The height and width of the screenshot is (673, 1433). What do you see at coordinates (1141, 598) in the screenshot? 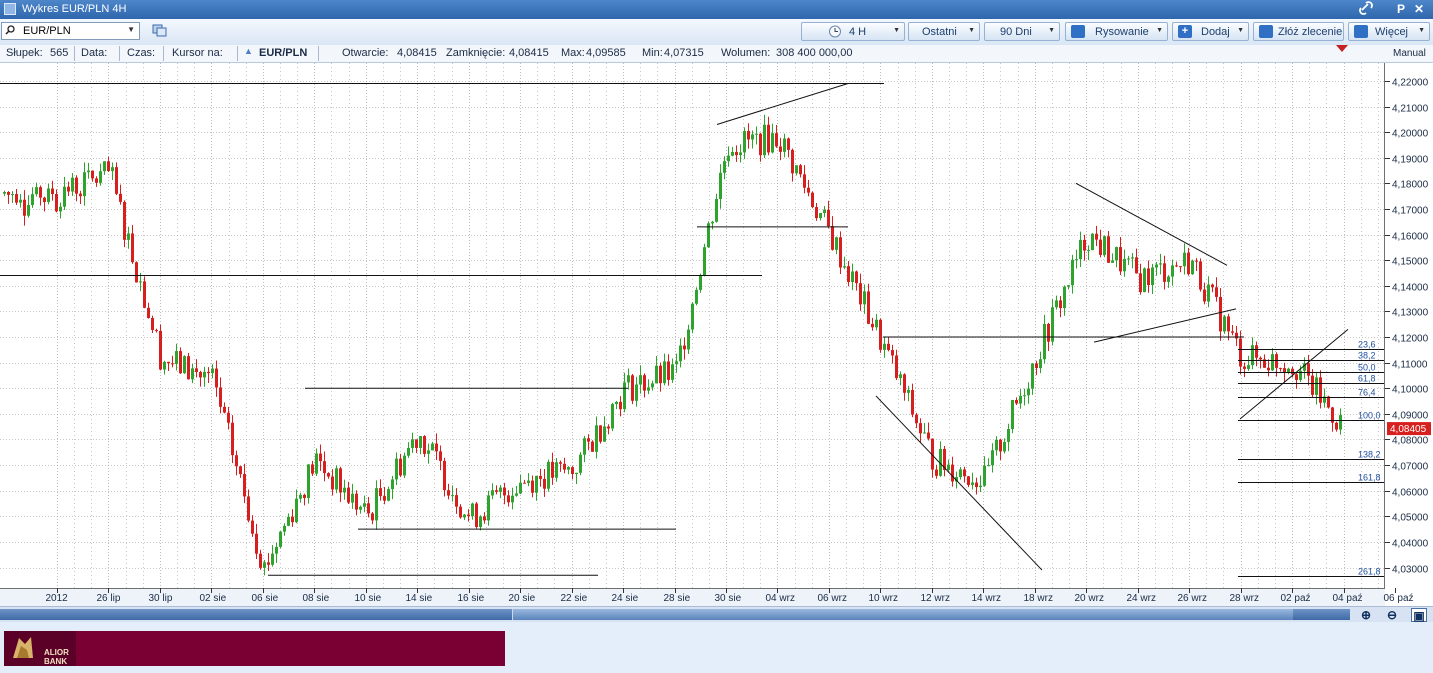
I see `x-tick-label: 24 wrz` at bounding box center [1141, 598].